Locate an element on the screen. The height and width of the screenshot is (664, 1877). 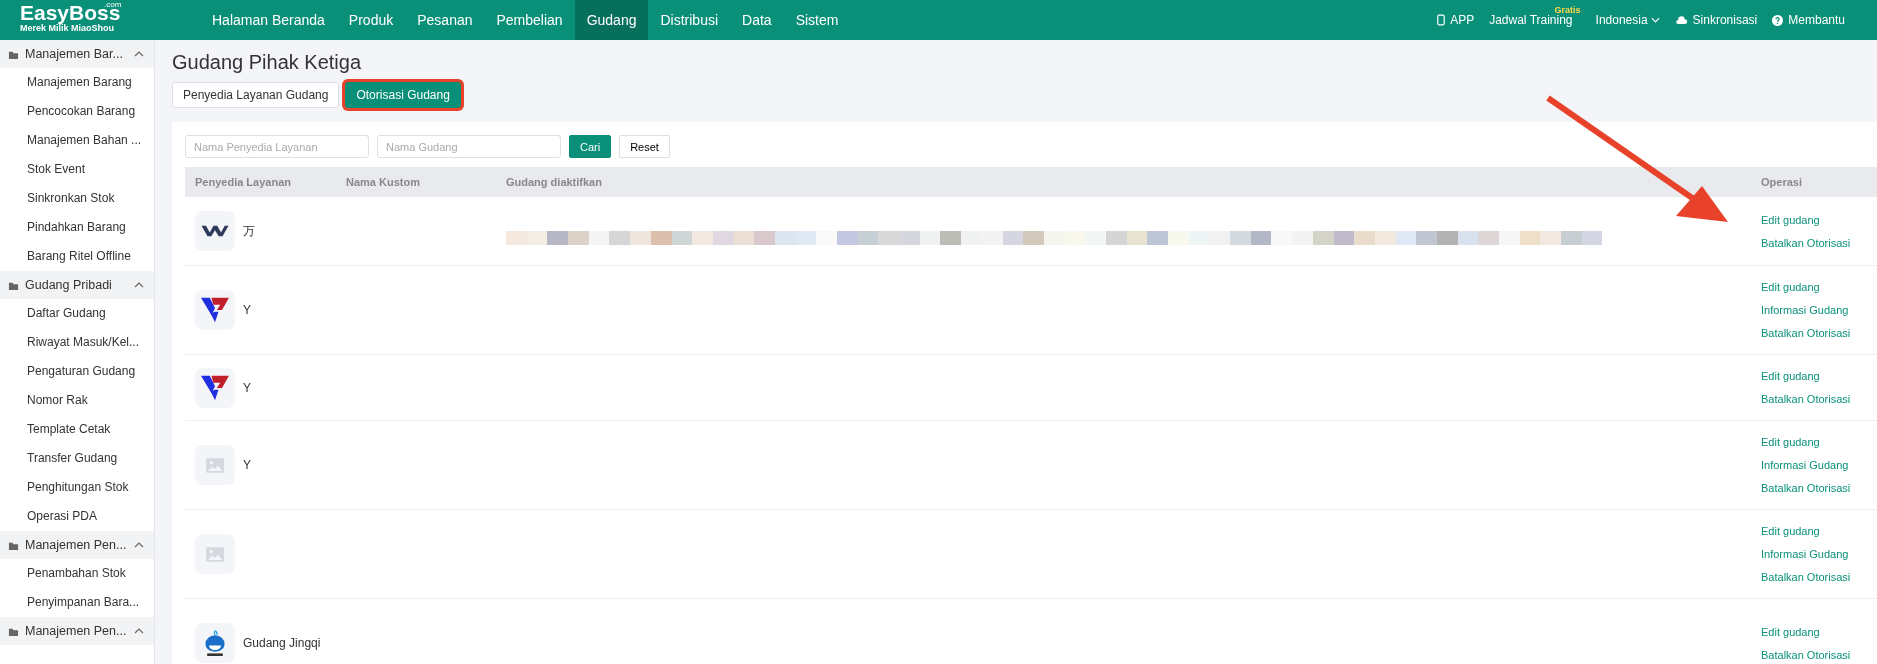
search-button: Cari is located at coordinates (590, 146).